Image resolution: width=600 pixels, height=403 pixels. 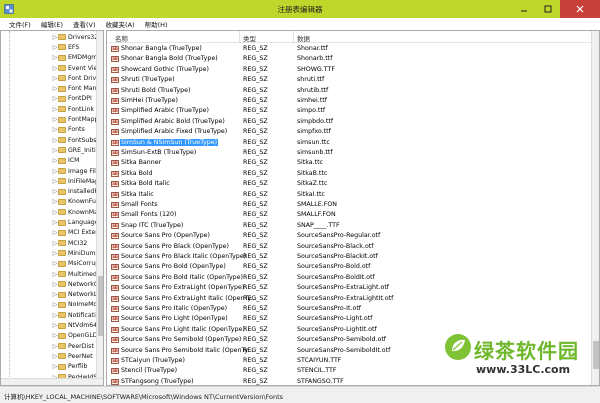 What do you see at coordinates (347, 184) in the screenshot?
I see `value-row: ab Sitka Bold Italic REG_SZ SitkaZ.ttc` at bounding box center [347, 184].